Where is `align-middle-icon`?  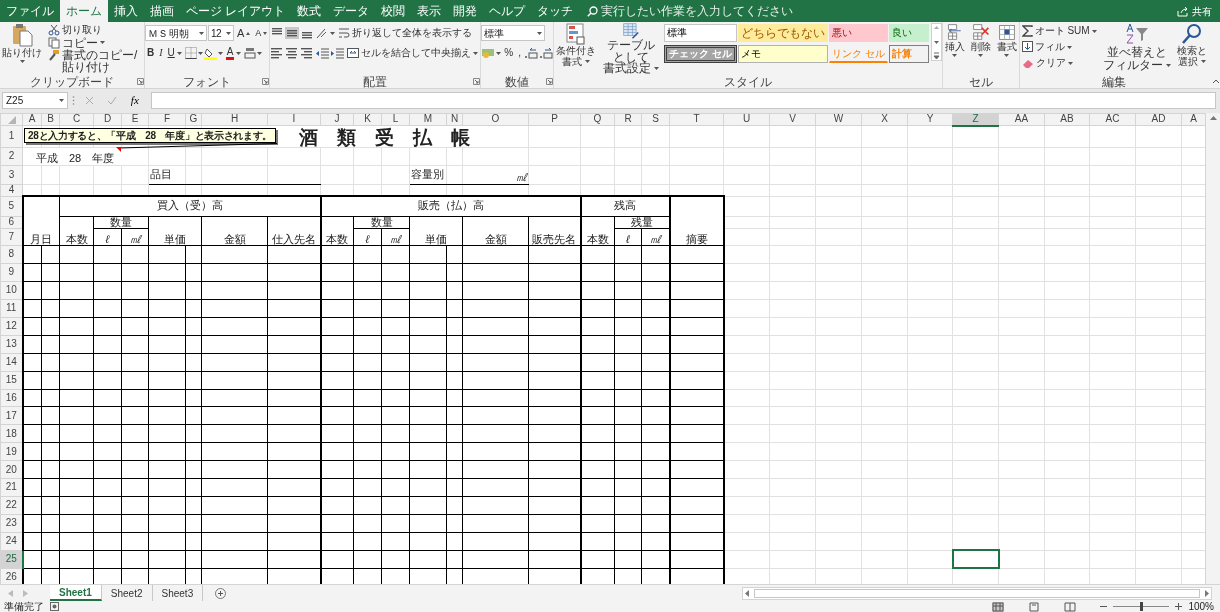
align-middle-icon is located at coordinates (292, 33).